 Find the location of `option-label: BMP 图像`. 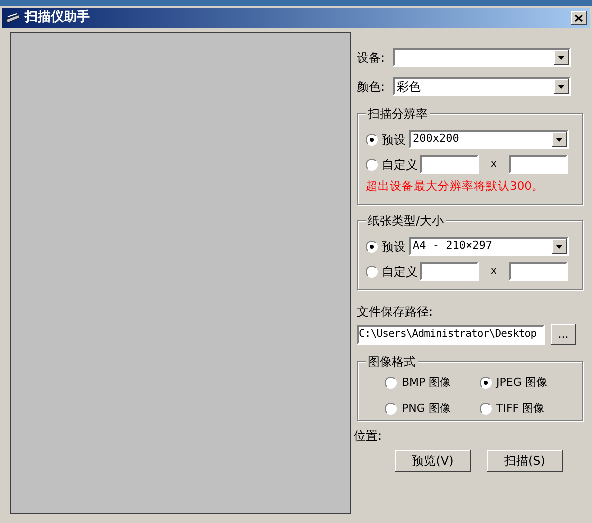

option-label: BMP 图像 is located at coordinates (427, 383).